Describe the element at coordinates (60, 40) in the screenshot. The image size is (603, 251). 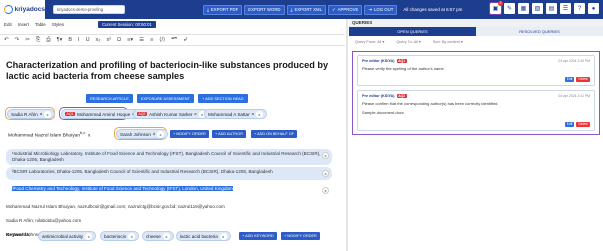
I see `toolbar-tool-icon: ¶▾` at that location.